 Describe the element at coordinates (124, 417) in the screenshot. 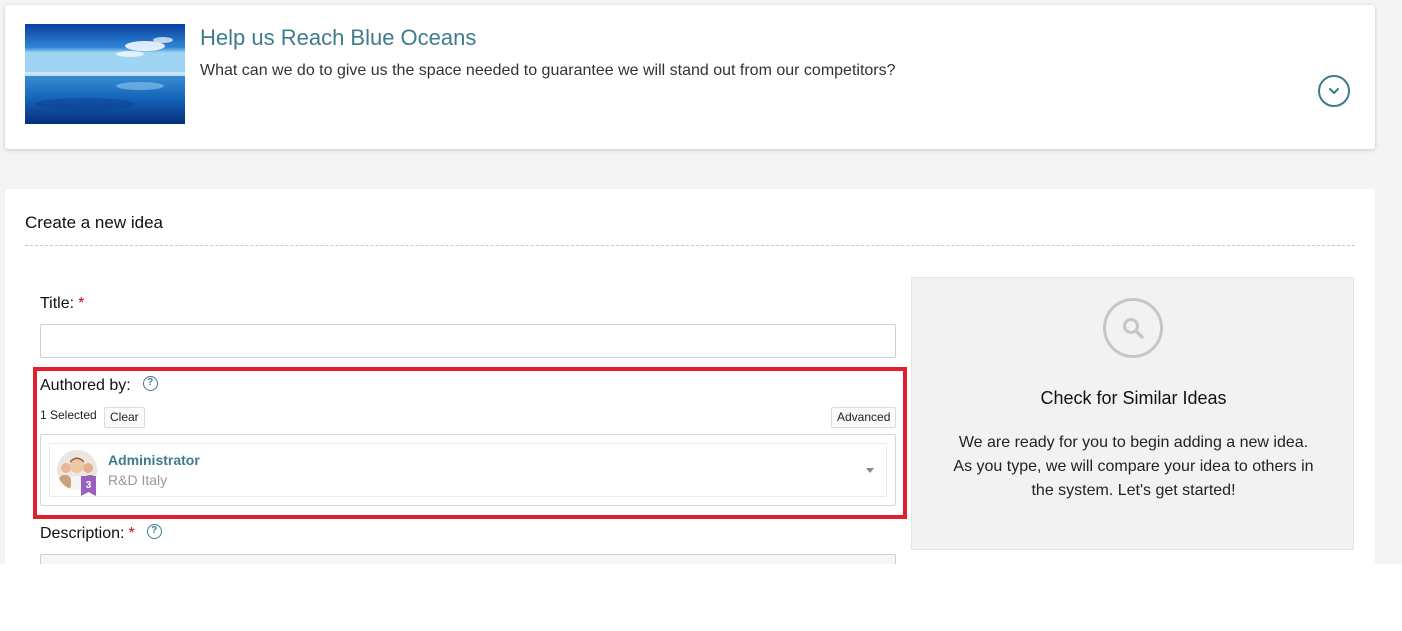

I see `clear-button: Clear` at that location.